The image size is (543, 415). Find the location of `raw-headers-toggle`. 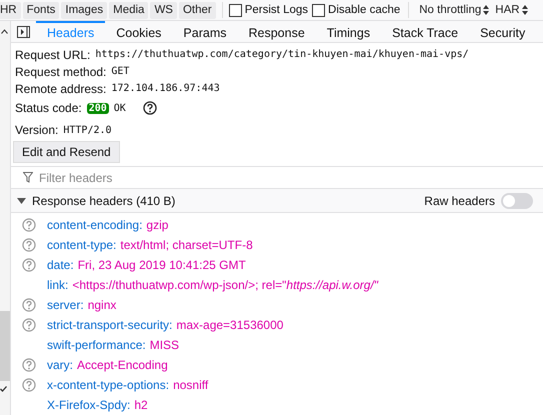

raw-headers-toggle is located at coordinates (517, 200).